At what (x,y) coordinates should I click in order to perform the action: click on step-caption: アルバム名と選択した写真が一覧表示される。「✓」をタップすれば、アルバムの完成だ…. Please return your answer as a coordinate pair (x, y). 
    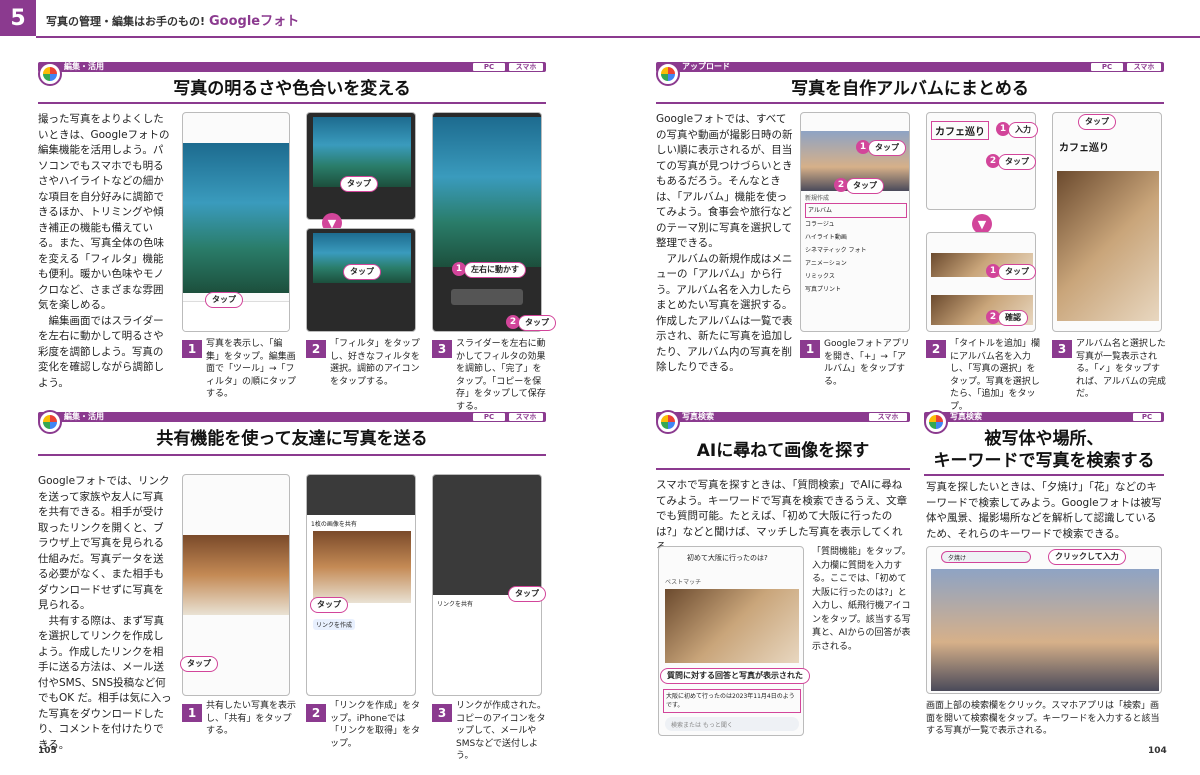
    Looking at the image, I should click on (1121, 369).